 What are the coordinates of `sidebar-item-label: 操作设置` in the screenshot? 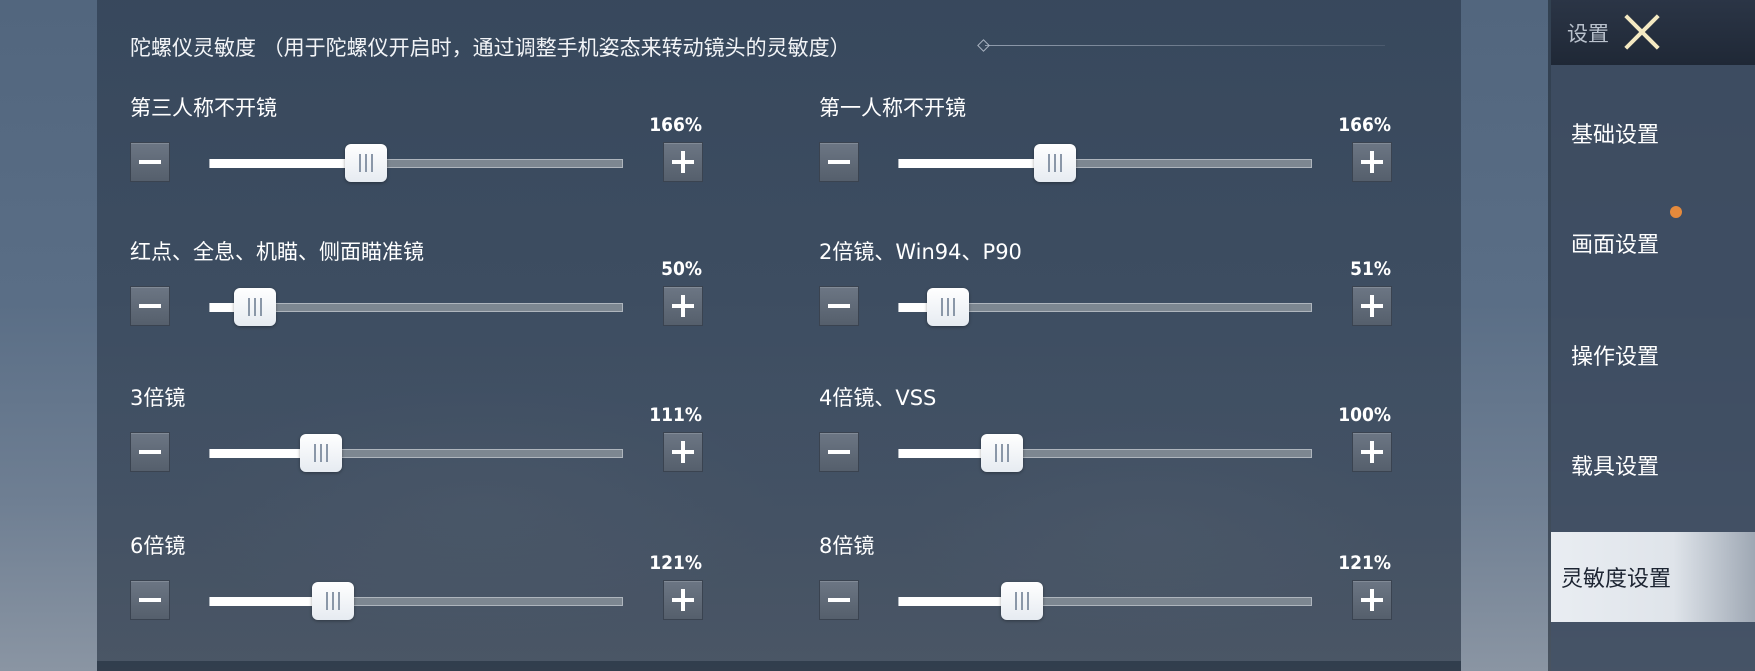 It's located at (1615, 357).